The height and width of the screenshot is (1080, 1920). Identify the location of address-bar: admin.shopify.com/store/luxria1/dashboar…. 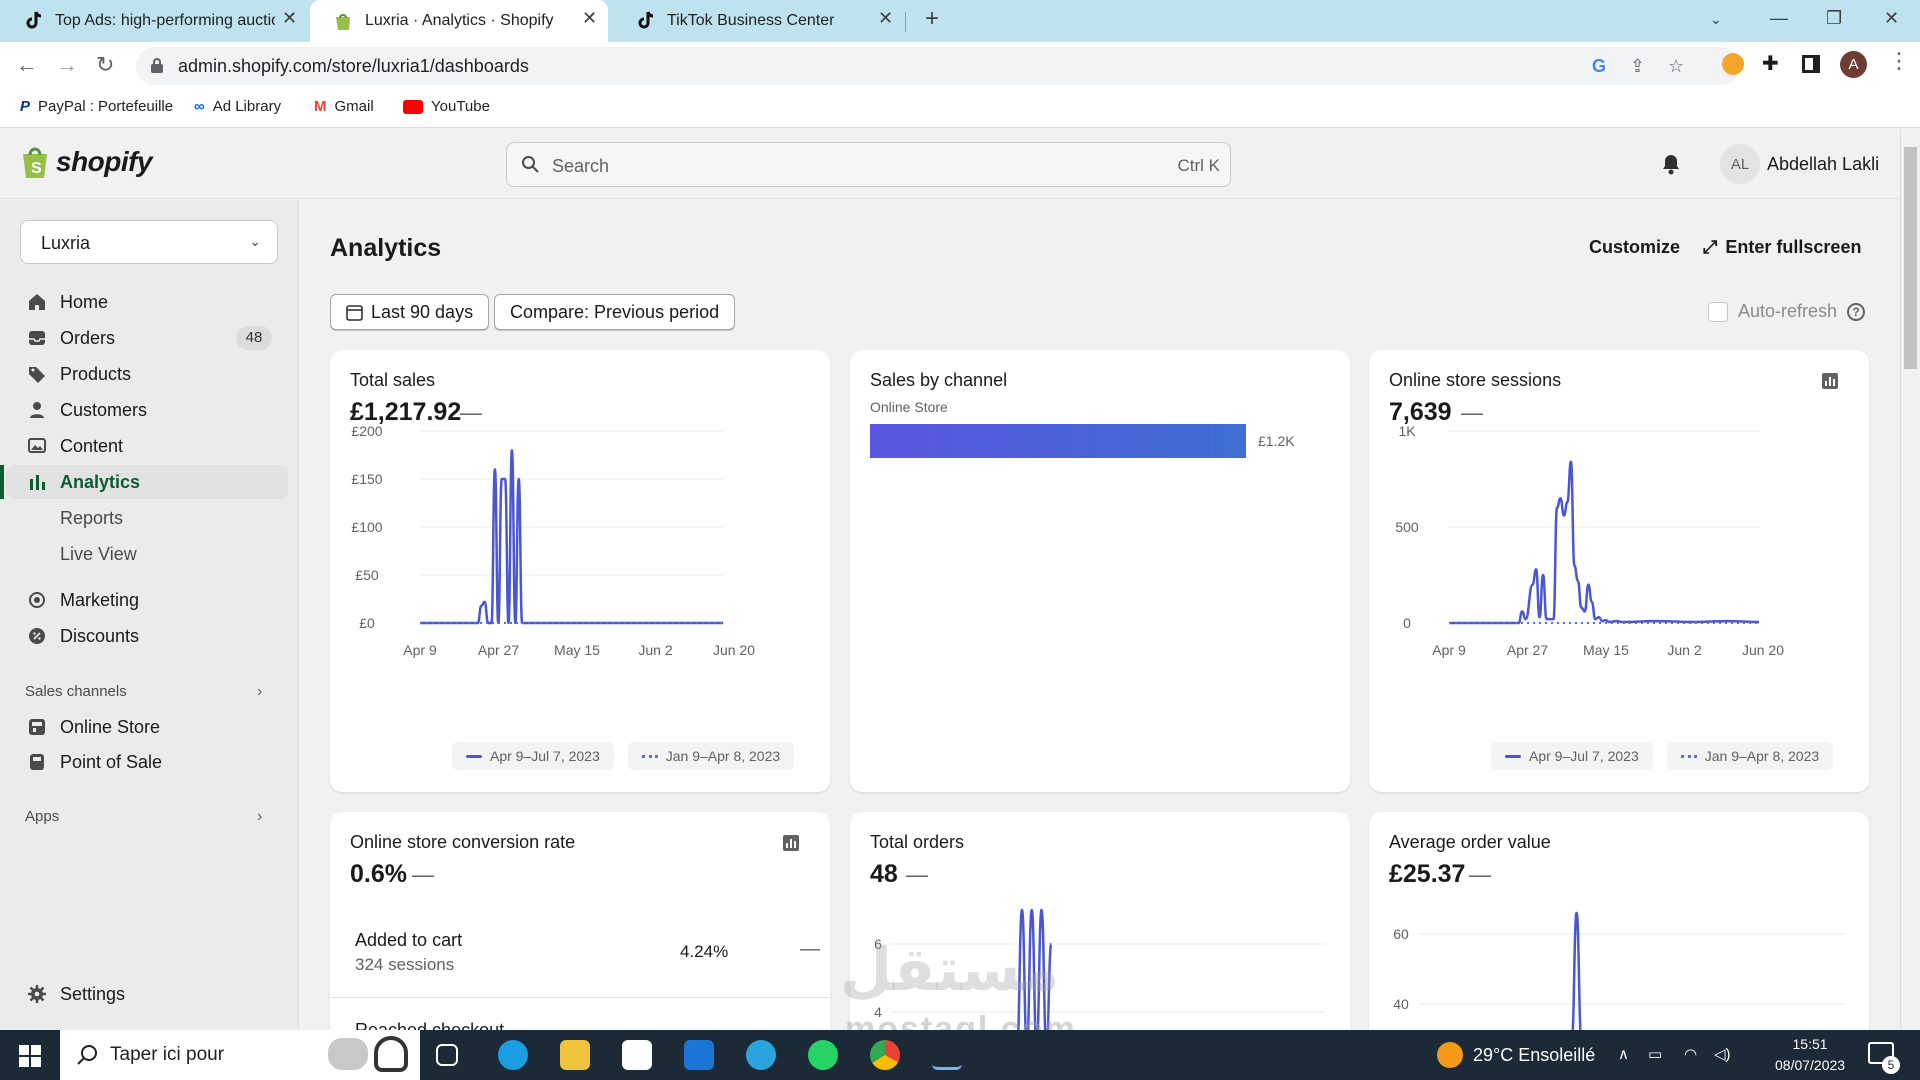
(938, 66).